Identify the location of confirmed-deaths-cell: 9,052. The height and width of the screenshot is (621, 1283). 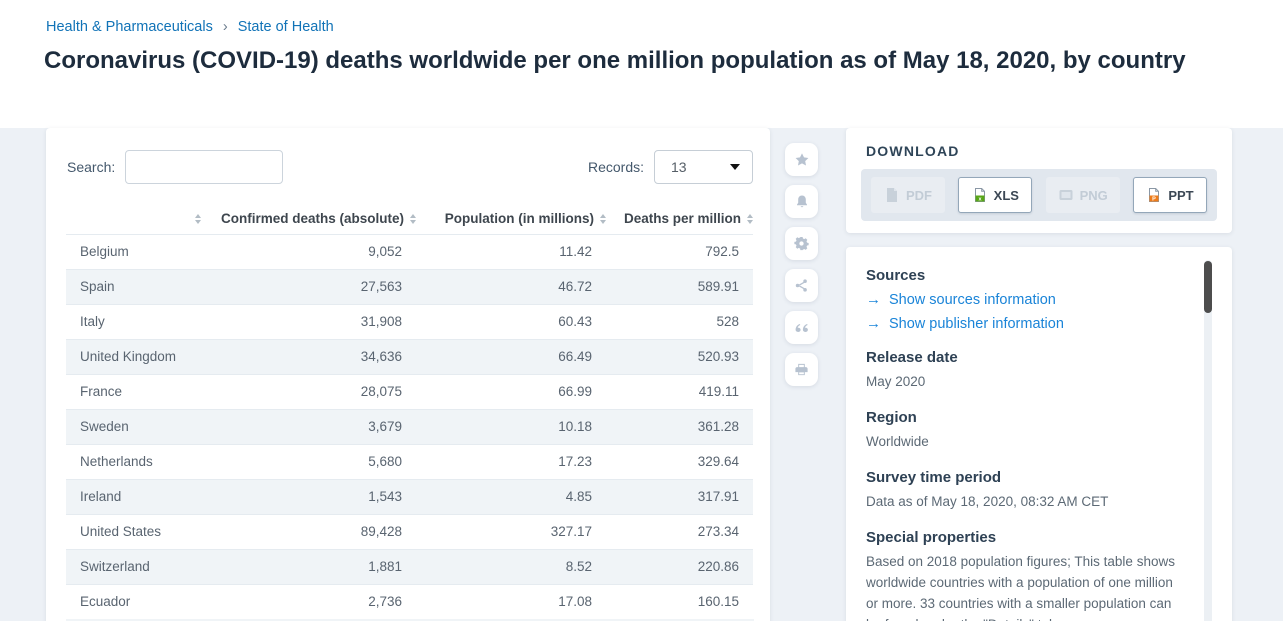
(385, 251).